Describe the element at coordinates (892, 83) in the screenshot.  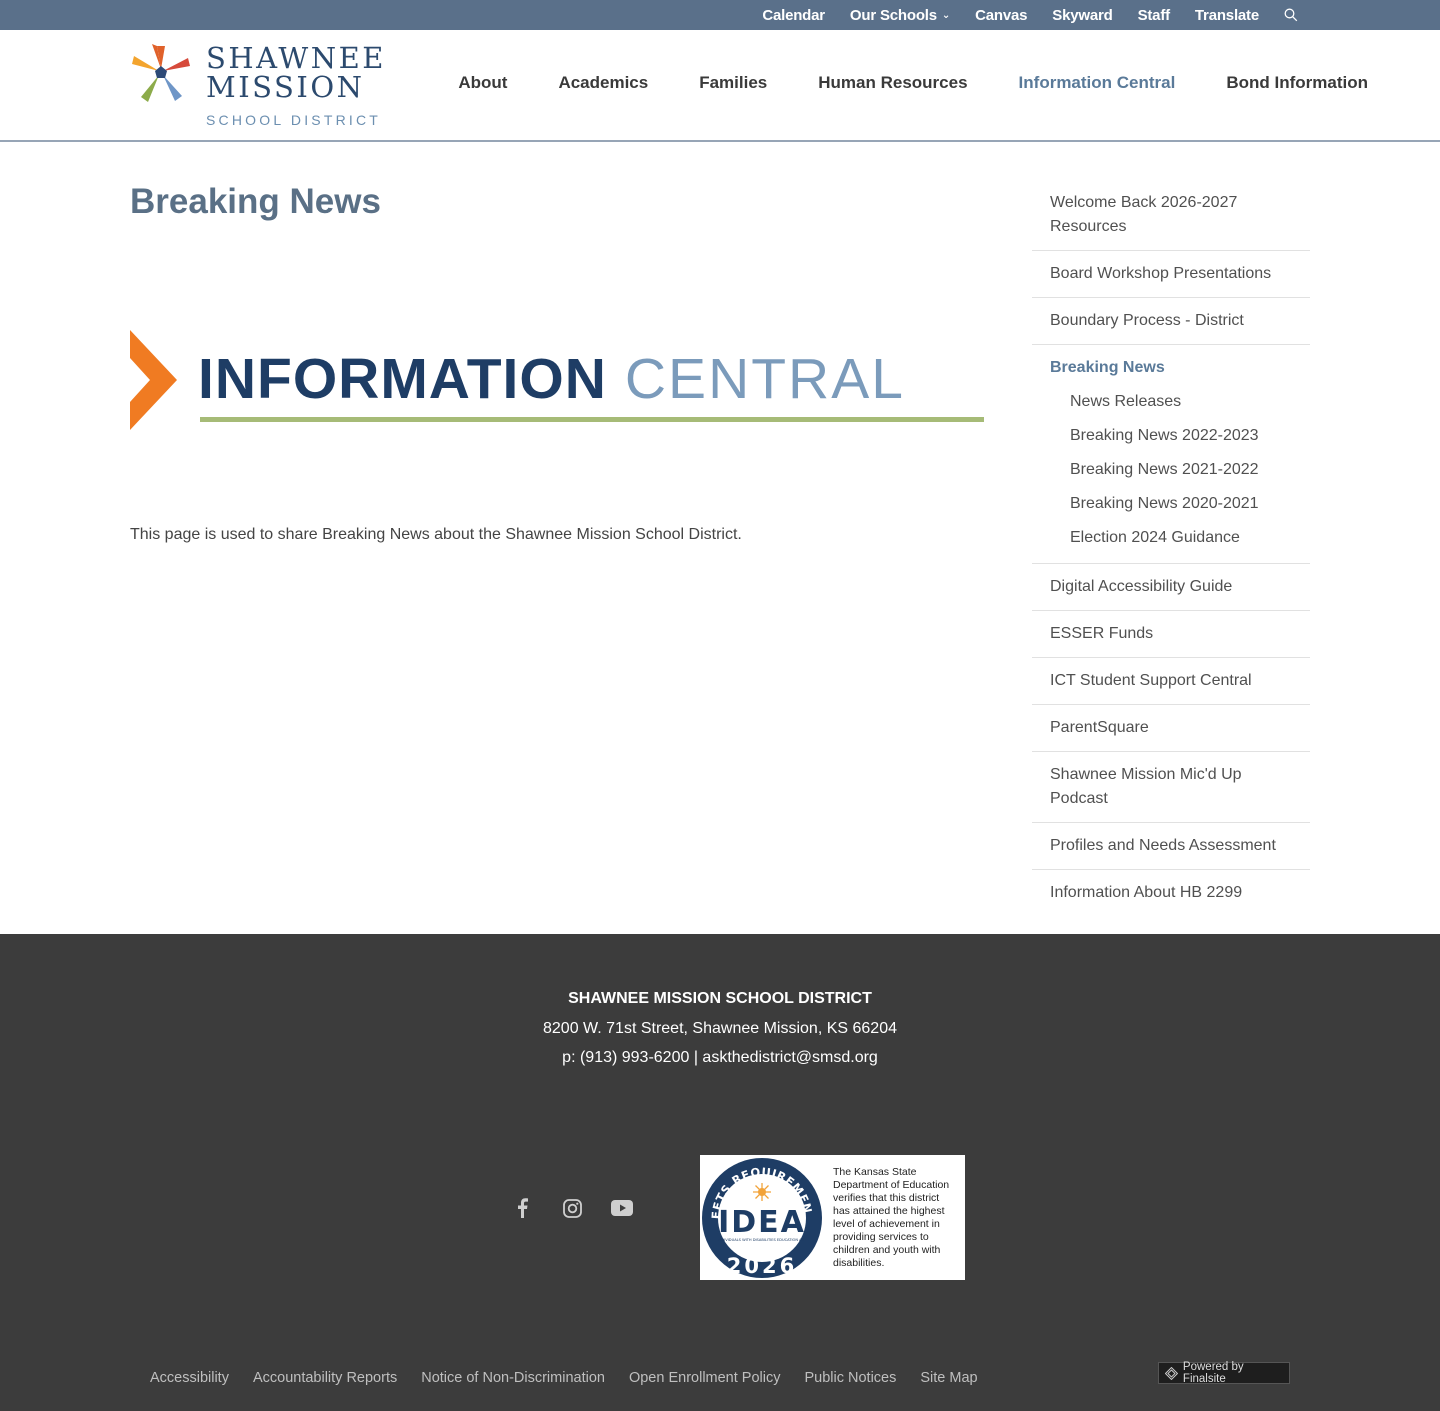
I see `nav-human-resources: Human Resources` at that location.